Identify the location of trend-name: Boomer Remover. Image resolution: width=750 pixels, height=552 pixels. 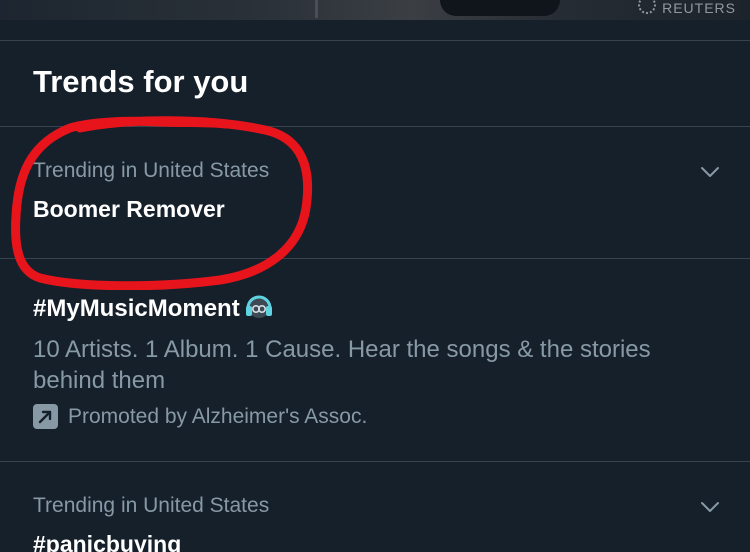
(129, 209).